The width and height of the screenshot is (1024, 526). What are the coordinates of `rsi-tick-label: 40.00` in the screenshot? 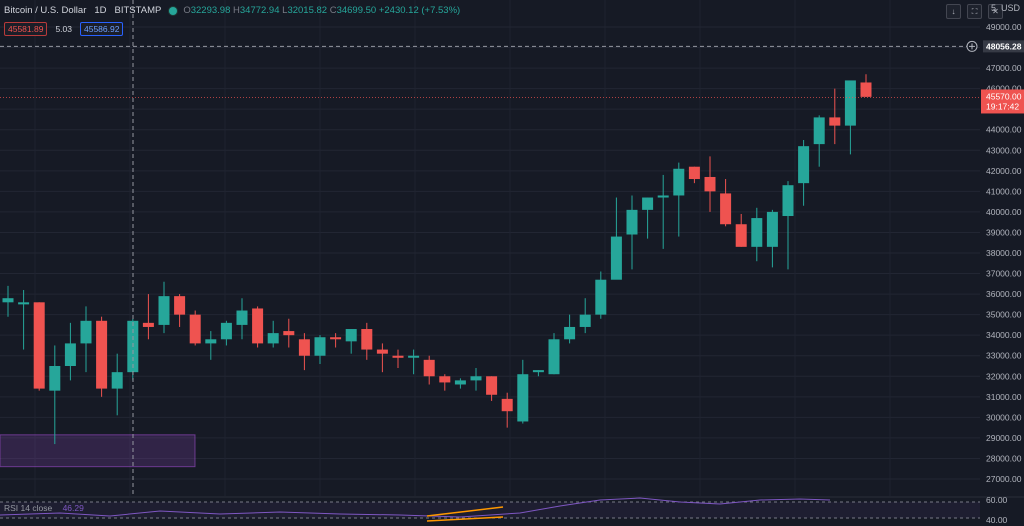 It's located at (997, 520).